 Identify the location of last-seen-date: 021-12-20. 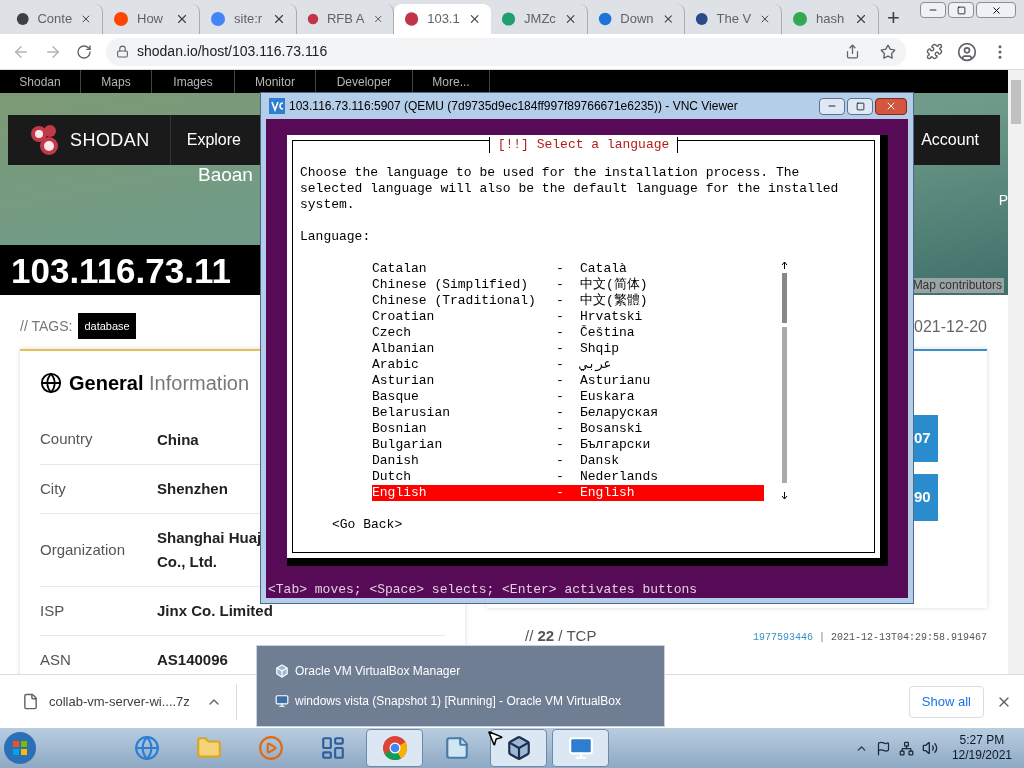
(950, 327).